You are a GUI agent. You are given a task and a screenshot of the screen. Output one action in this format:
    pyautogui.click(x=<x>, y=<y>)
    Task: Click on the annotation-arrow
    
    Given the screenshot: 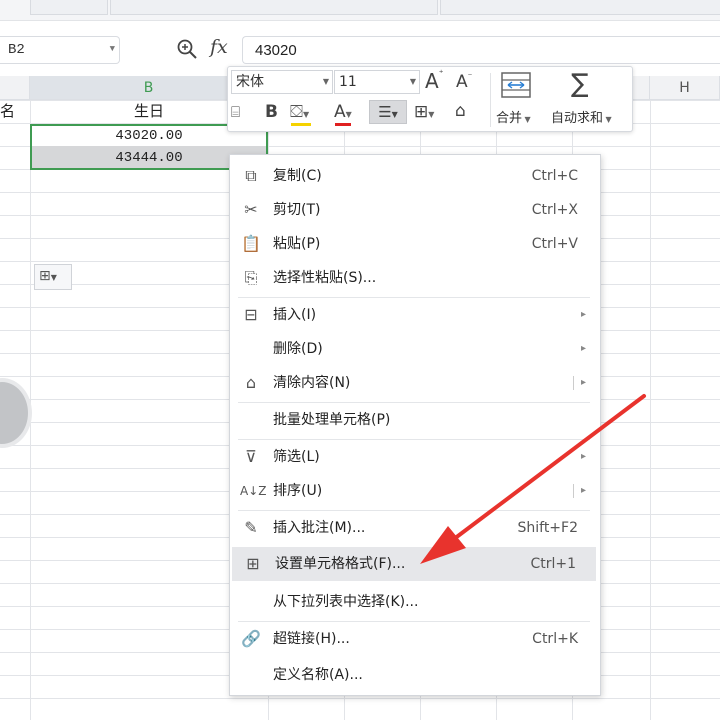 What is the action you would take?
    pyautogui.click(x=533, y=479)
    